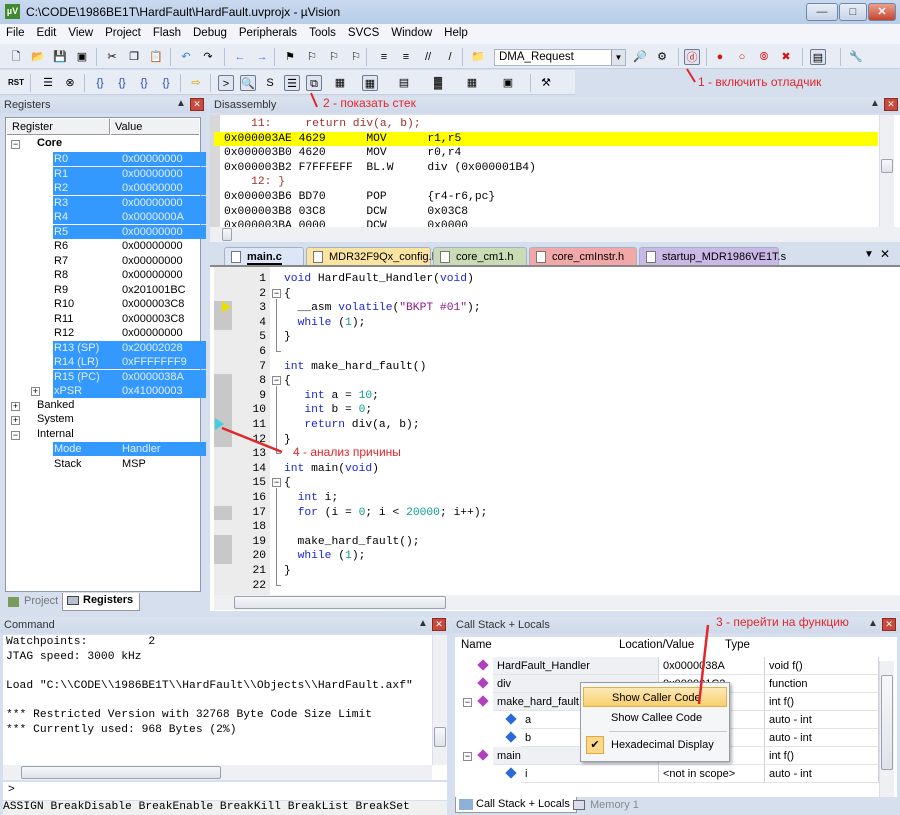 The width and height of the screenshot is (900, 815). Describe the element at coordinates (557, 602) in the screenshot. I see `editor-horizontal-scrollbar` at that location.